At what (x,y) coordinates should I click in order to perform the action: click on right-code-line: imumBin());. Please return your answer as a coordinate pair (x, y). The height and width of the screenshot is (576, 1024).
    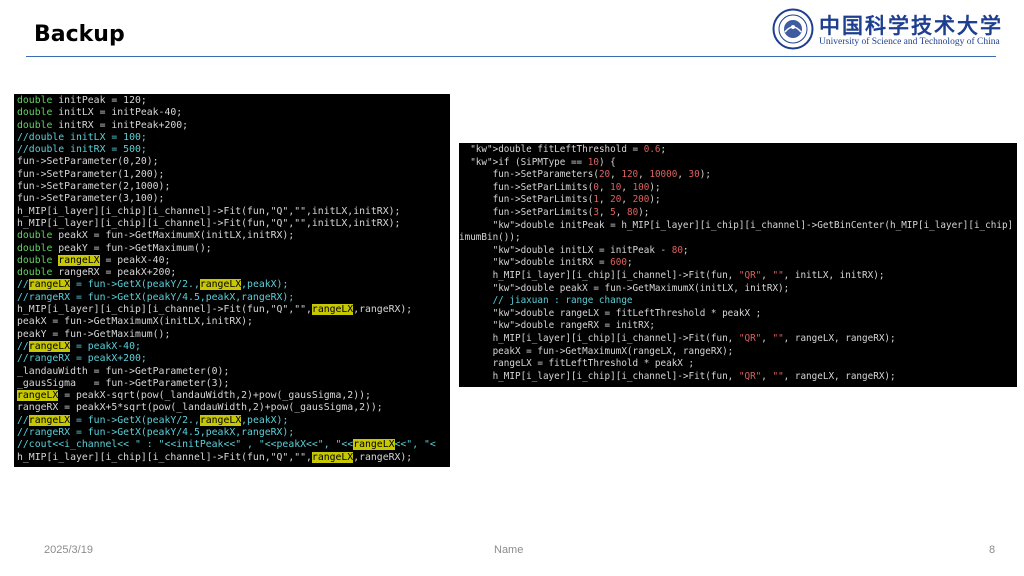
    Looking at the image, I should click on (490, 238).